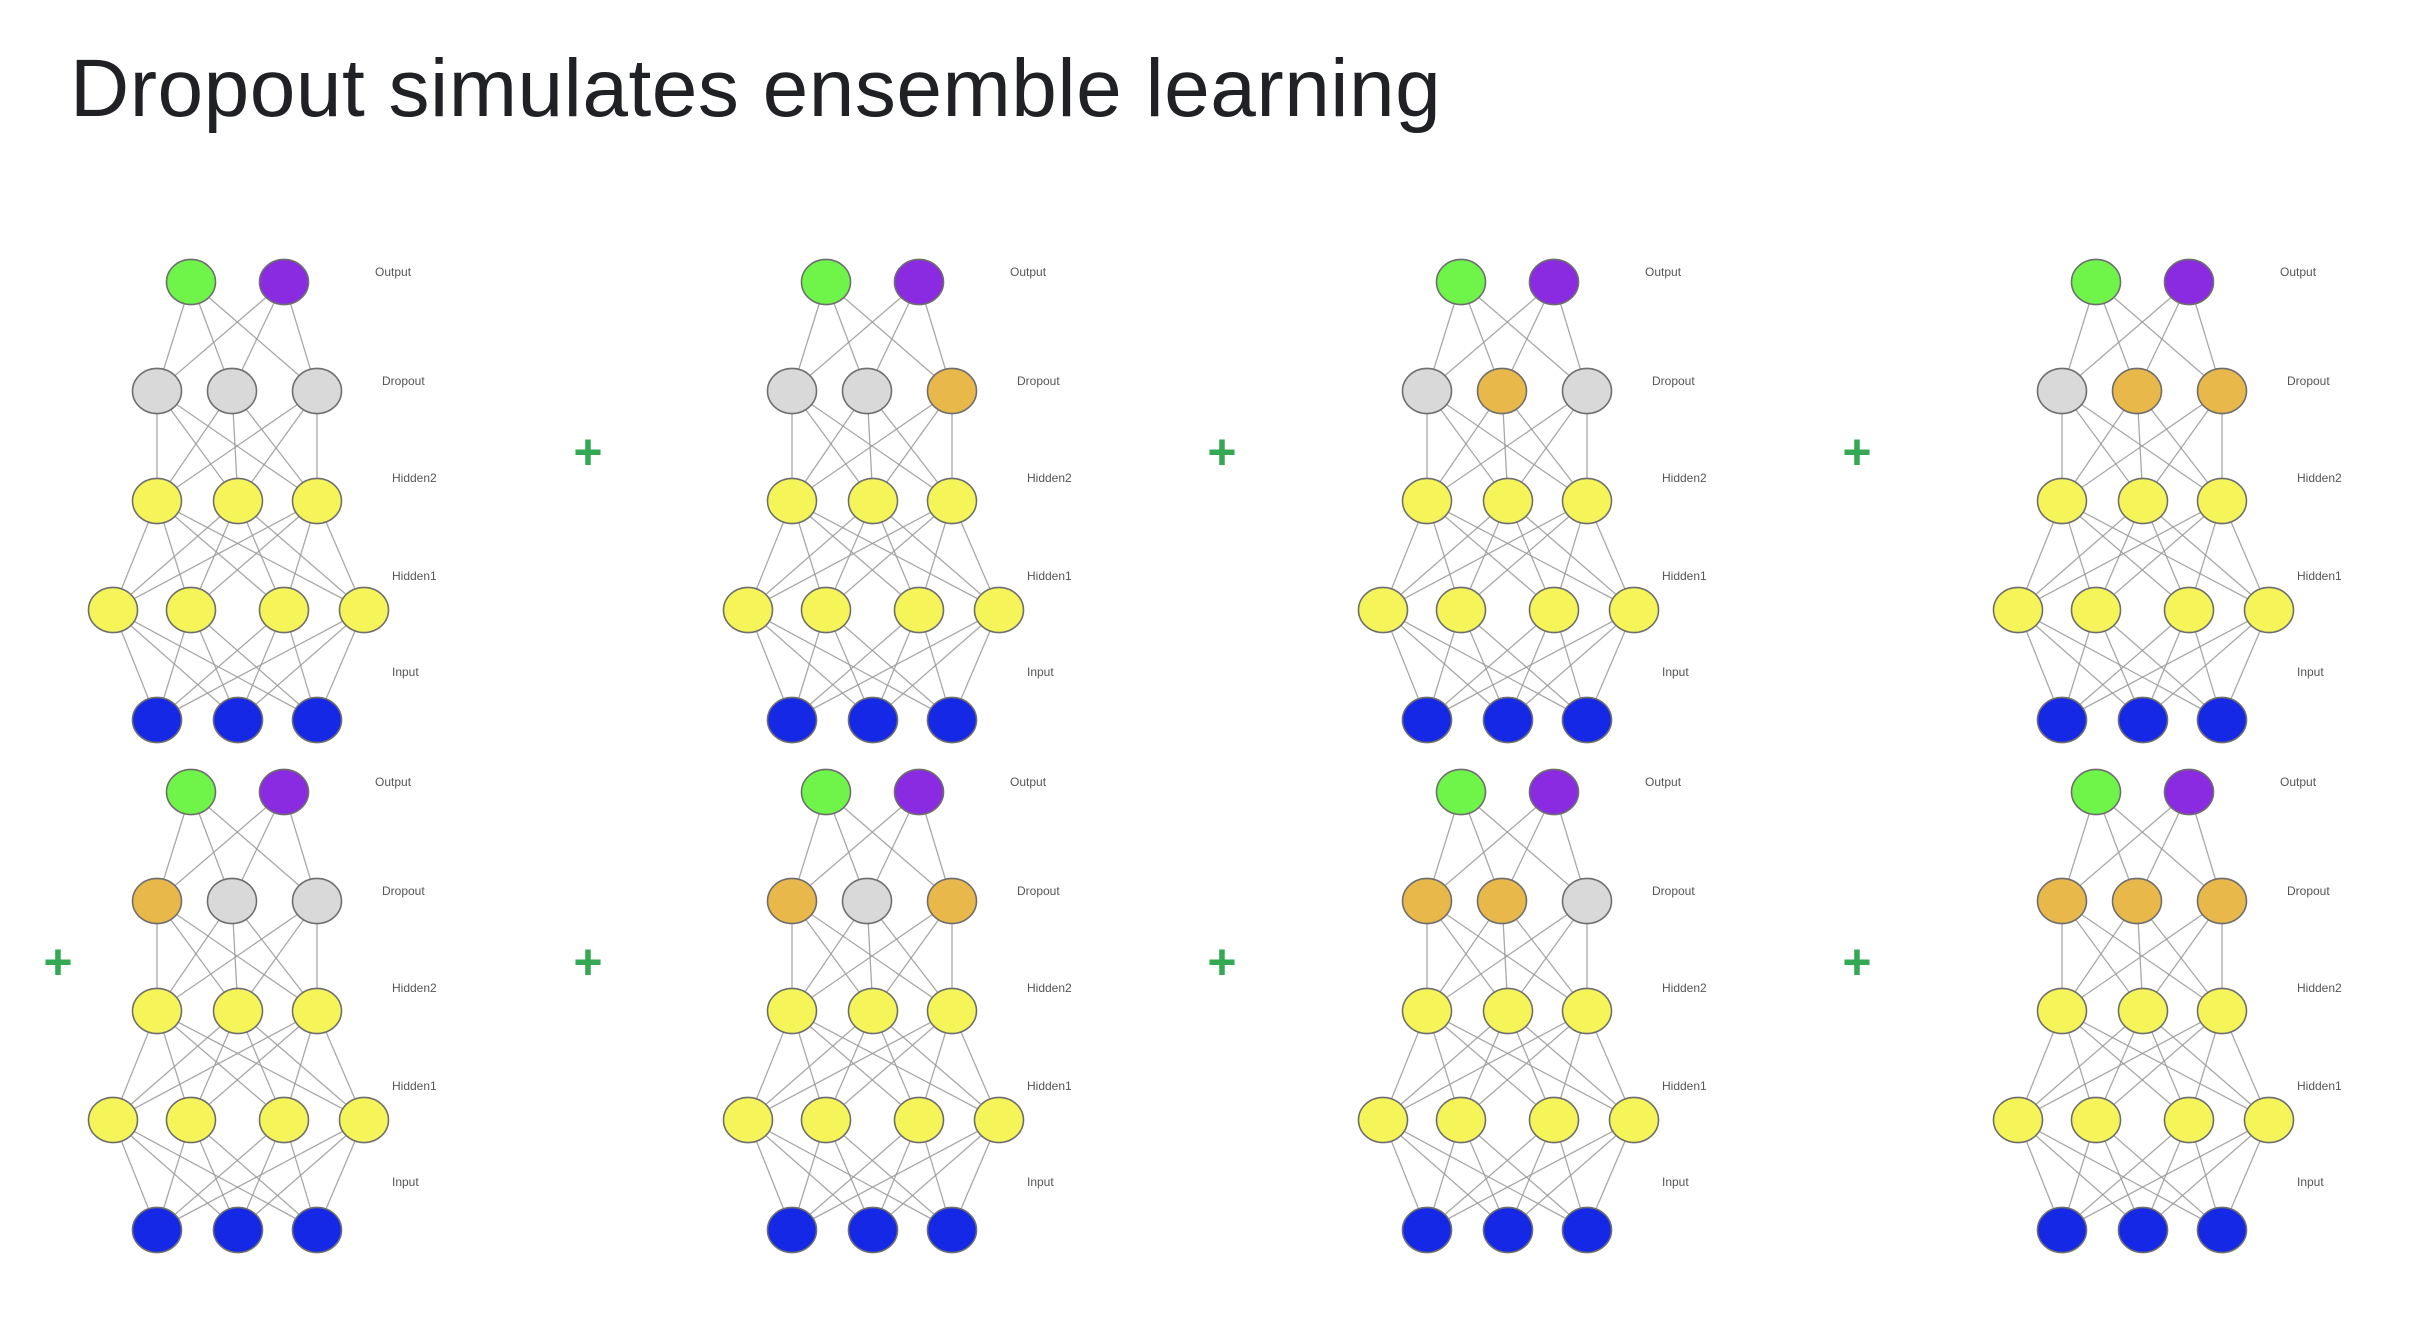 The width and height of the screenshot is (2436, 1320). What do you see at coordinates (897, 1011) in the screenshot?
I see `network-6: Output Dropout Hidden2 Hidden1 Input` at bounding box center [897, 1011].